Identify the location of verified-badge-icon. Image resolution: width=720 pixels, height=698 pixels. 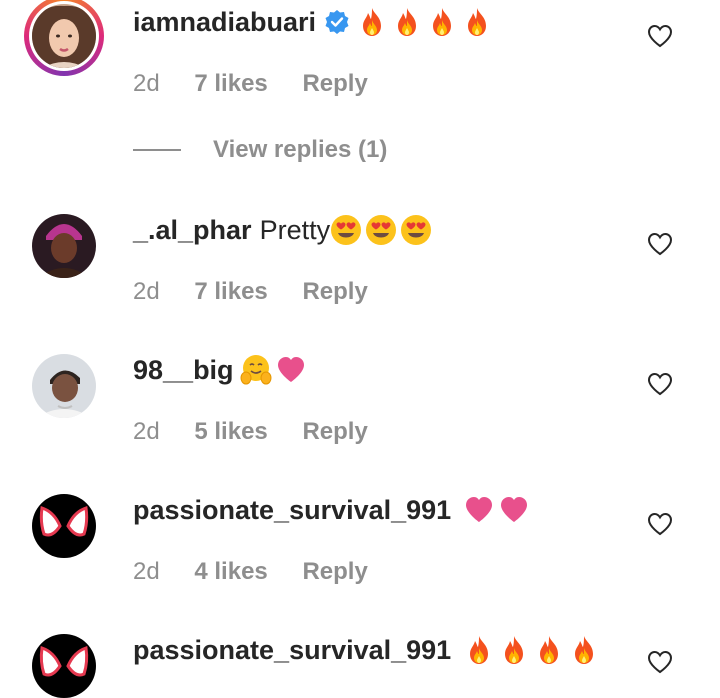
(337, 22).